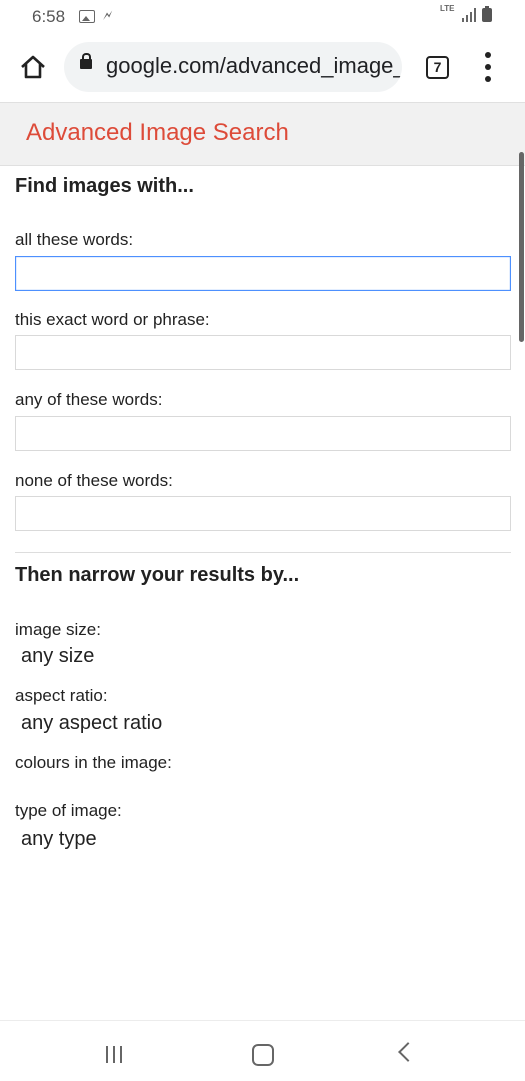  Describe the element at coordinates (263, 273) in the screenshot. I see `all-words-input` at that location.